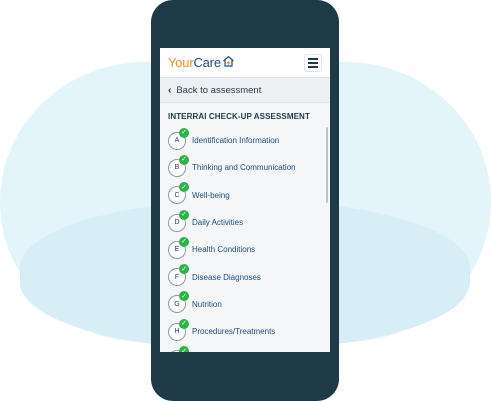 This screenshot has width=491, height=401. Describe the element at coordinates (313, 58) in the screenshot. I see `hamburger-icon` at that location.